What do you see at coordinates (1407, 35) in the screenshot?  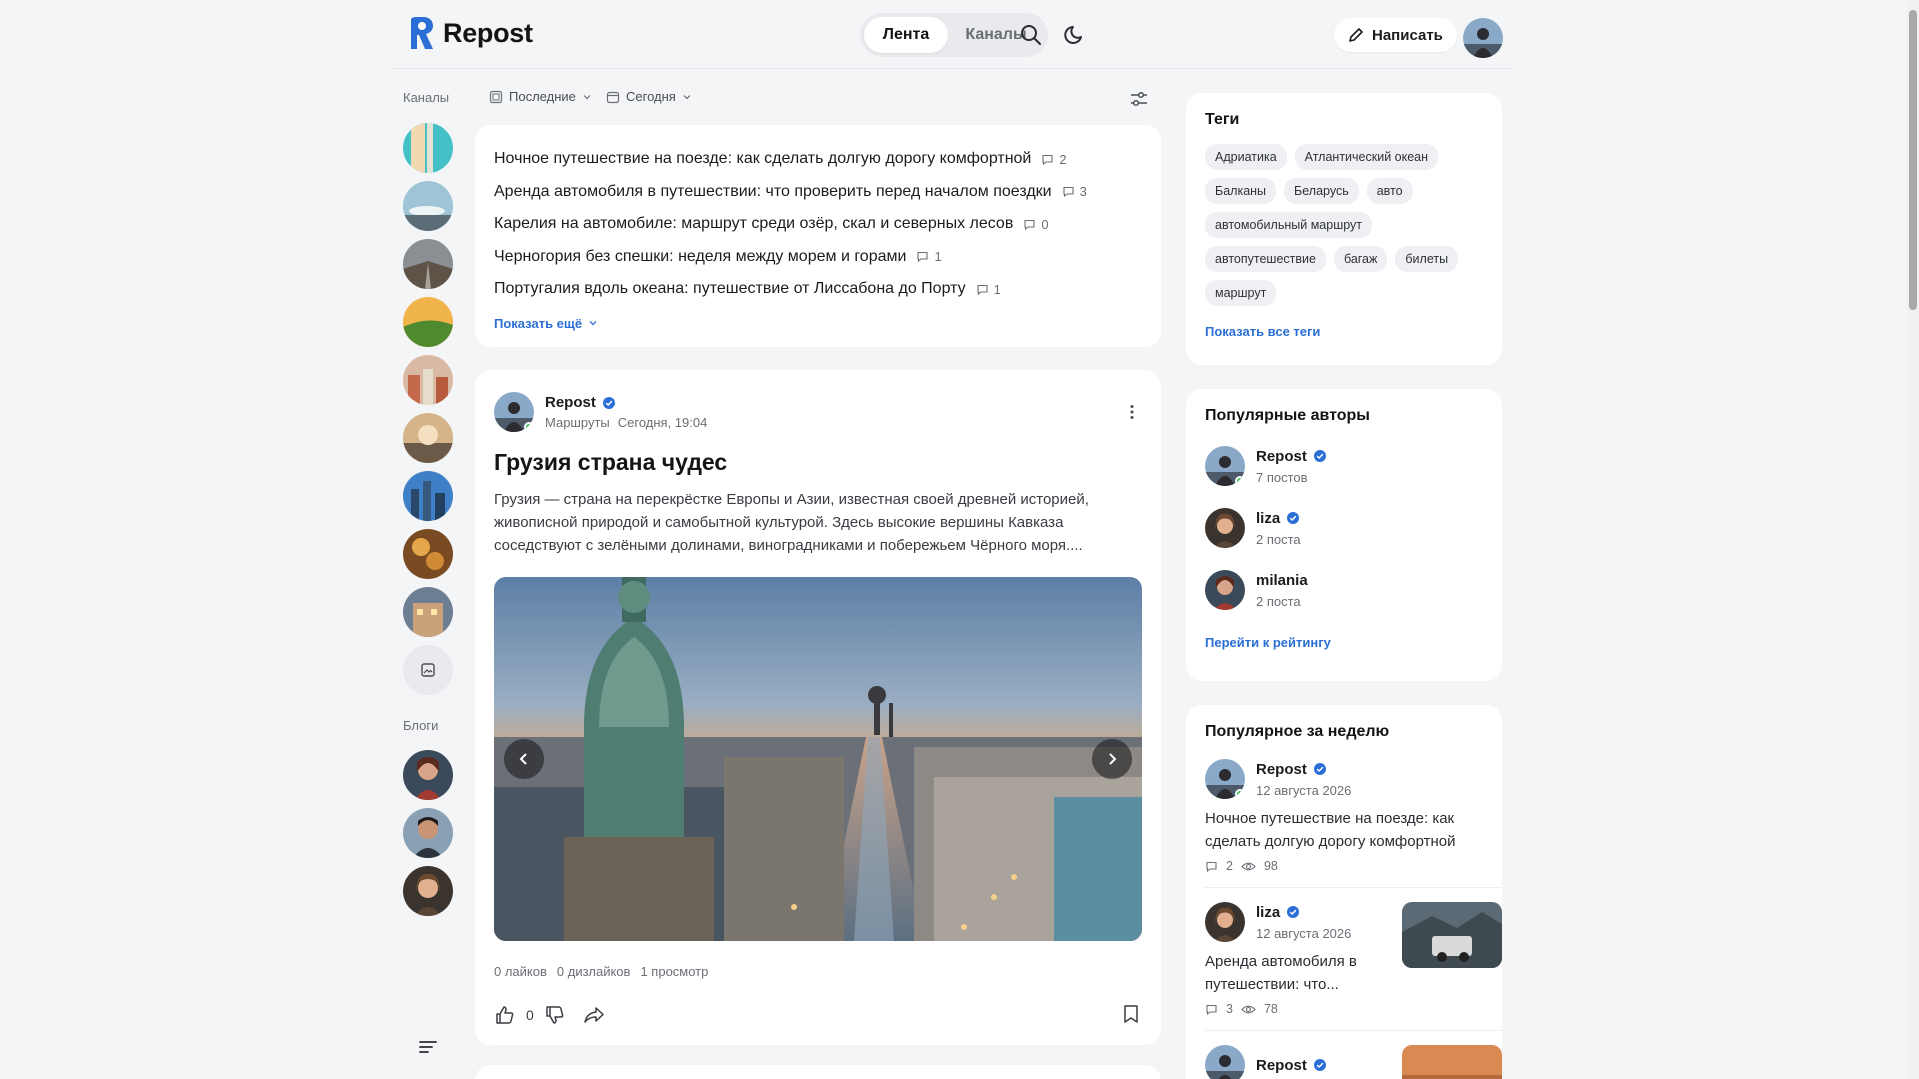 I see `write-button-label: Написать` at bounding box center [1407, 35].